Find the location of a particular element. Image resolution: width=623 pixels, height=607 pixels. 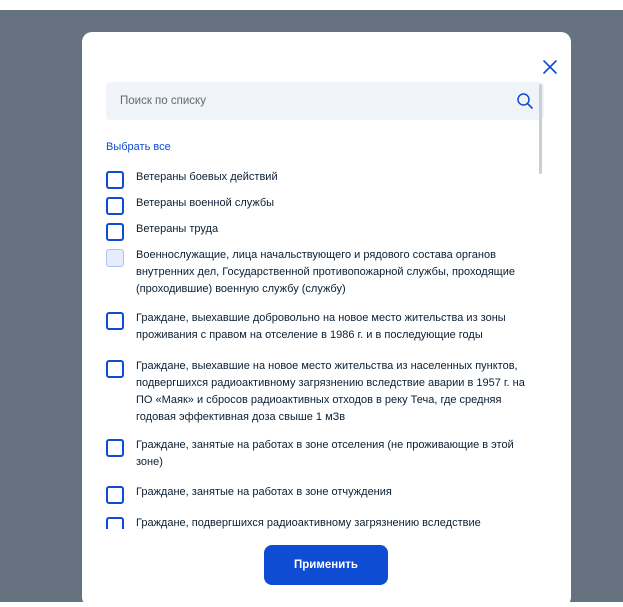

search-icon is located at coordinates (525, 101).